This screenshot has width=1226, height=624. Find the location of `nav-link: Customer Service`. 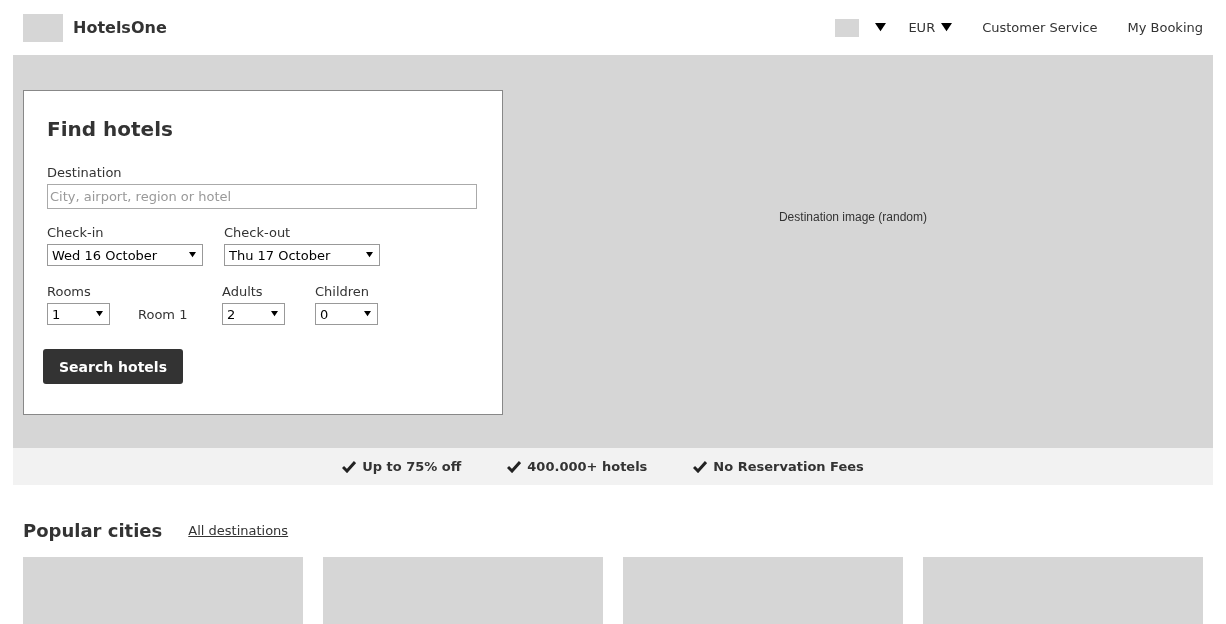

nav-link: Customer Service is located at coordinates (1040, 27).